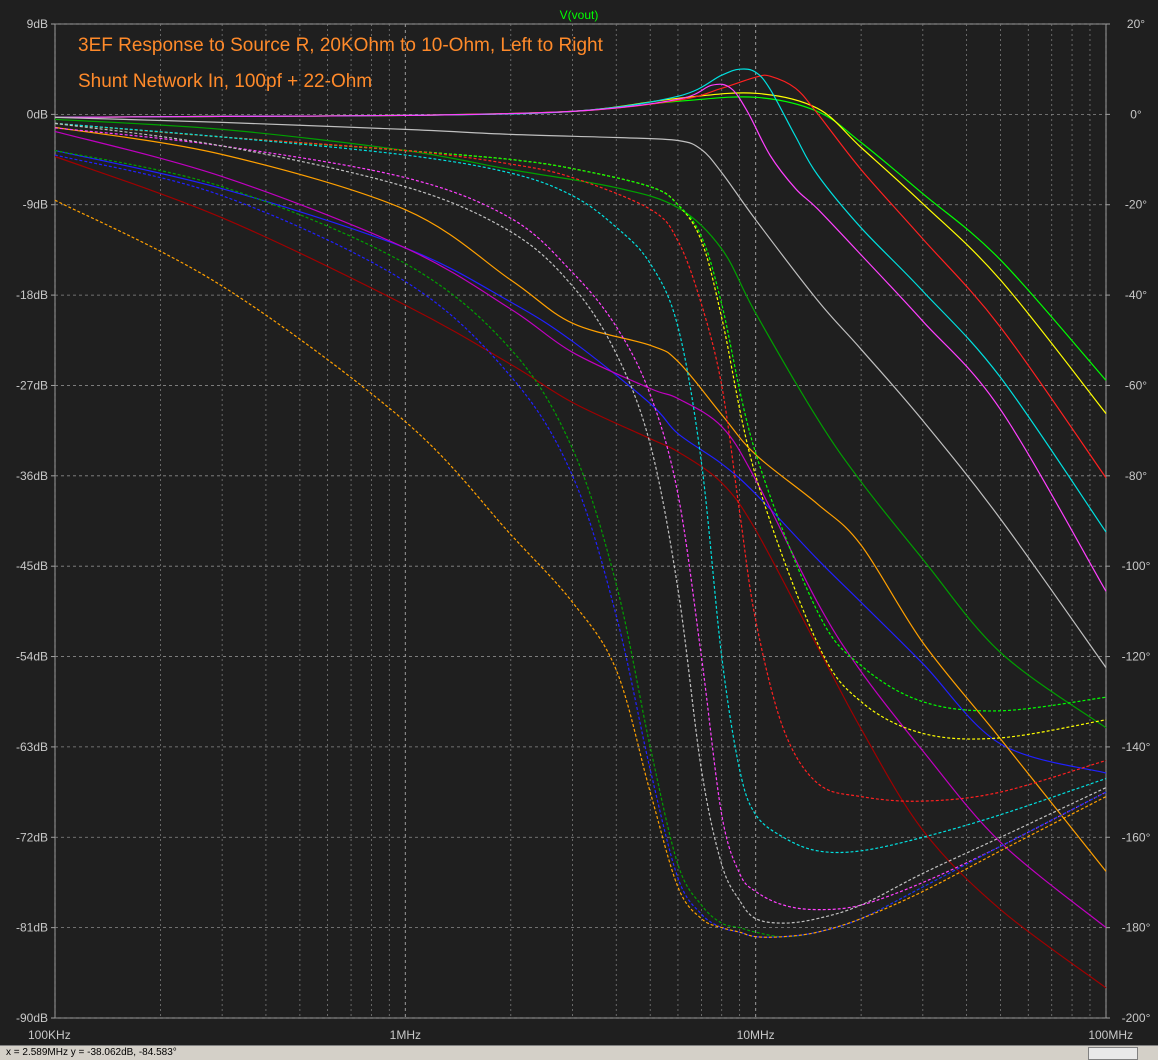 The height and width of the screenshot is (1060, 1158). What do you see at coordinates (32, 837) in the screenshot?
I see `y-left-tick-label: -72dB` at bounding box center [32, 837].